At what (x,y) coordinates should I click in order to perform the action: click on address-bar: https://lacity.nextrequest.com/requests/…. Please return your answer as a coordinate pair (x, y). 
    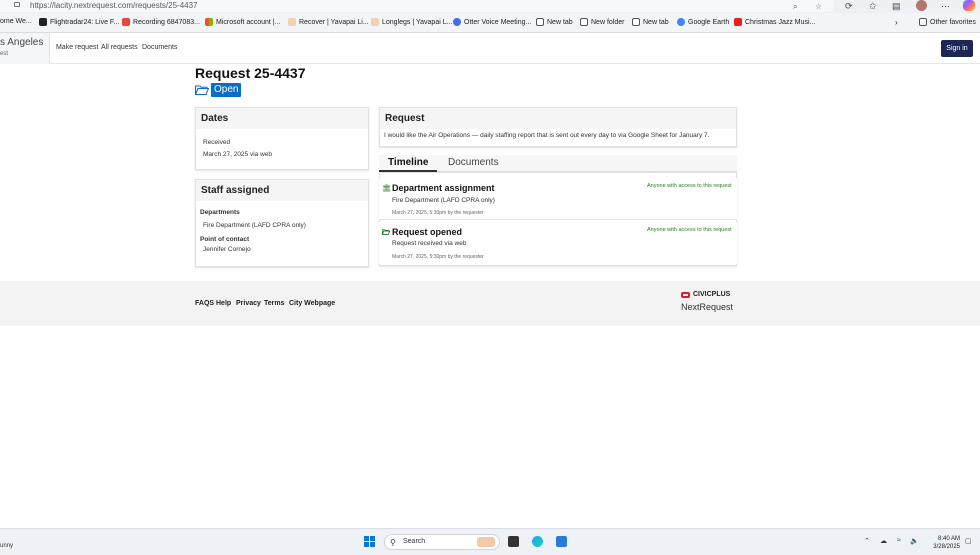
    Looking at the image, I should click on (417, 6).